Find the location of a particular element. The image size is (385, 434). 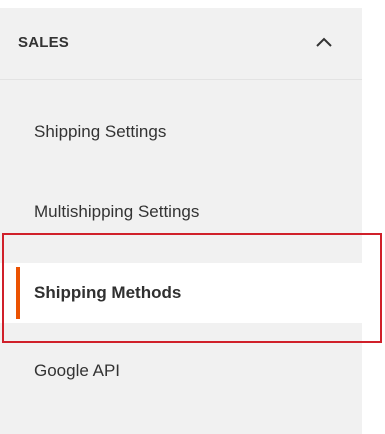

nav-item-label: Shipping Methods is located at coordinates (108, 292).